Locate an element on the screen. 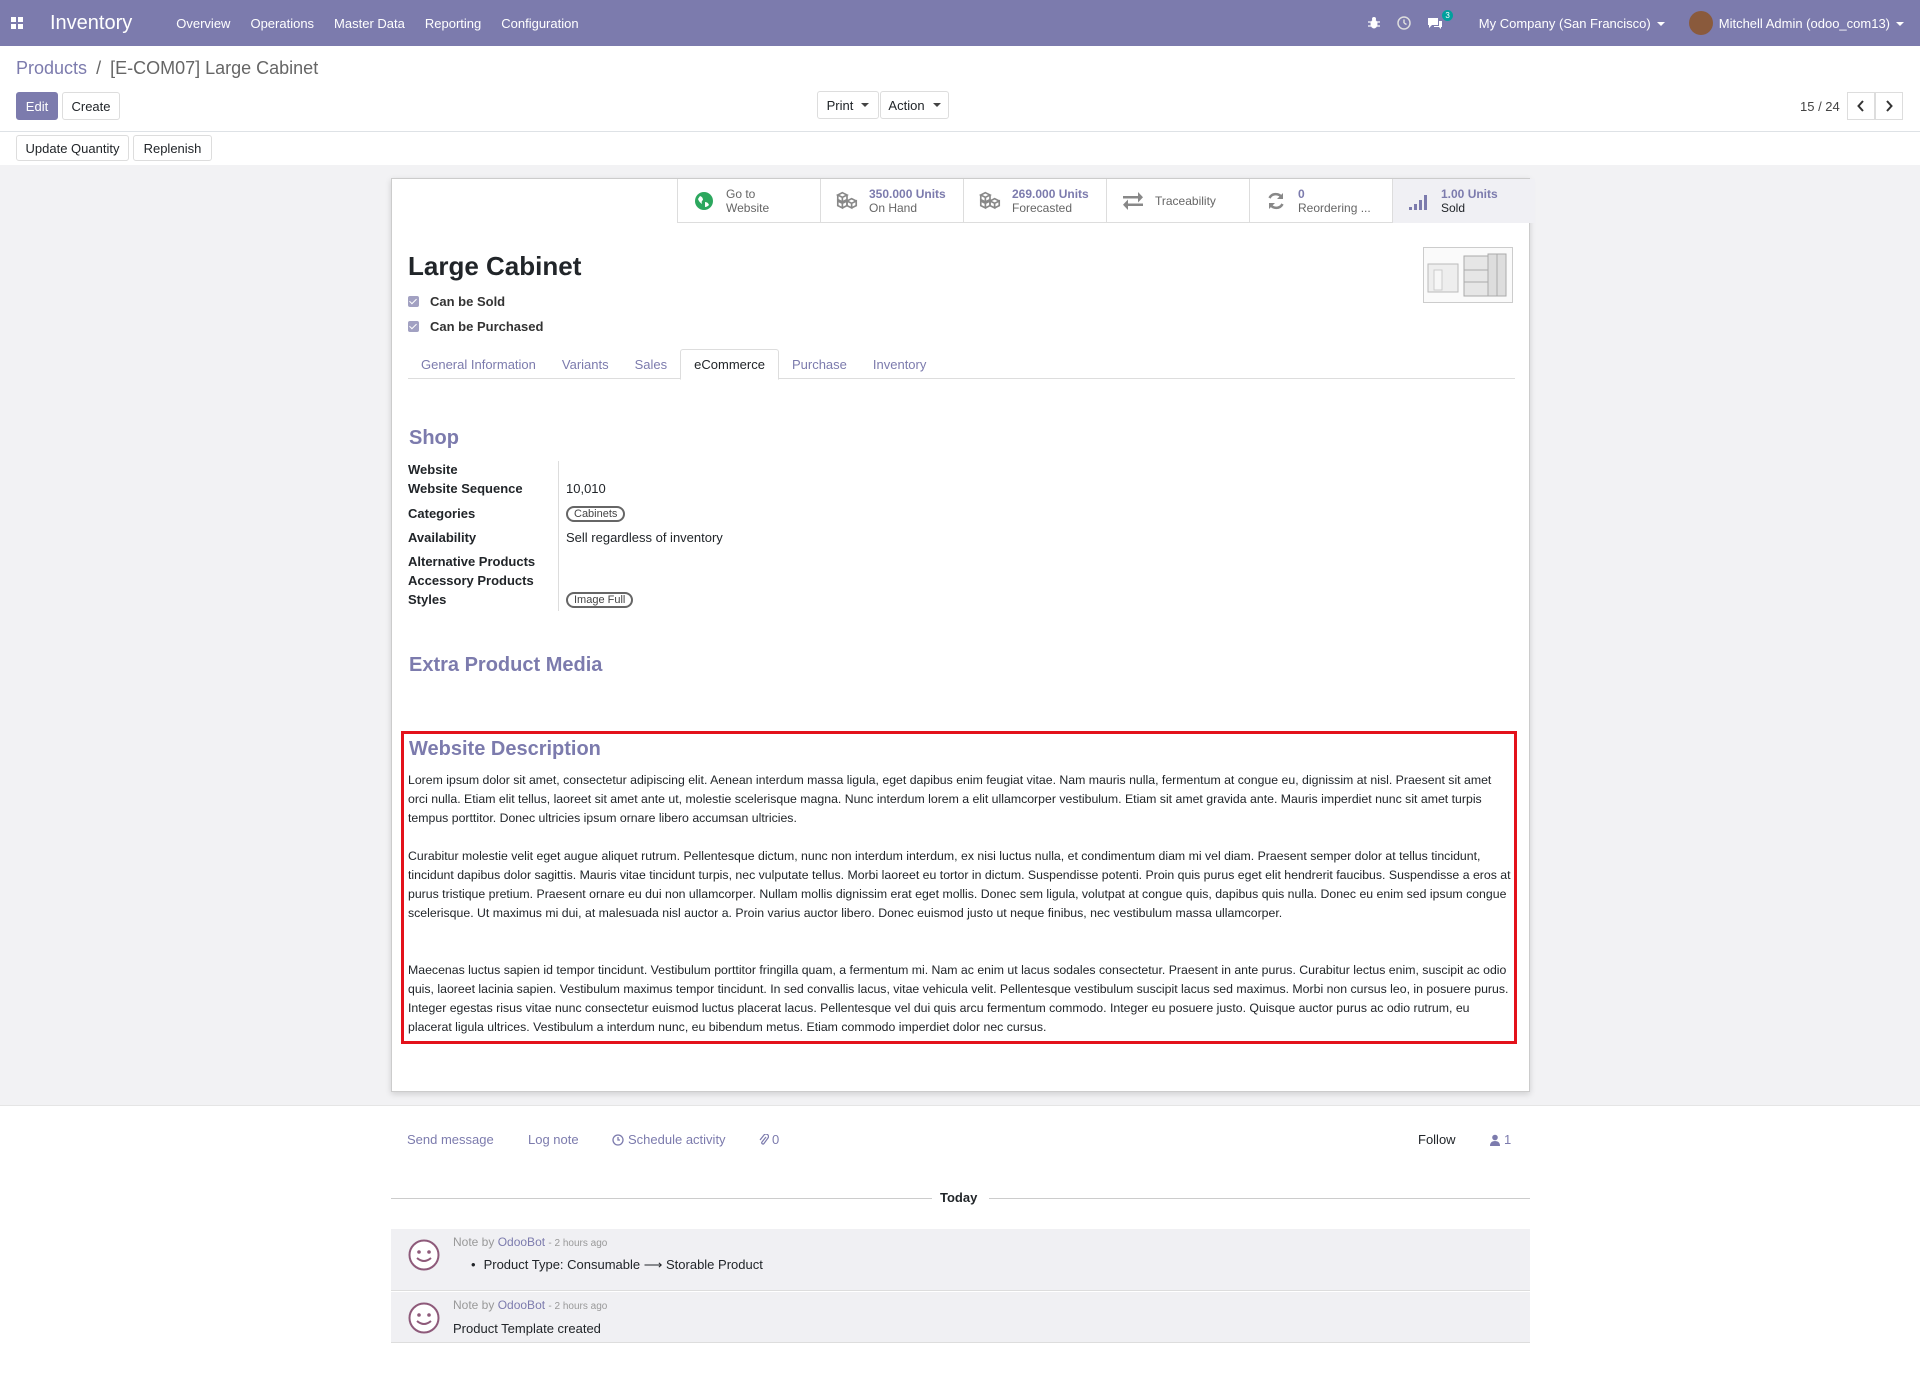 The height and width of the screenshot is (1391, 1920). follow-button: Follow is located at coordinates (1437, 1139).